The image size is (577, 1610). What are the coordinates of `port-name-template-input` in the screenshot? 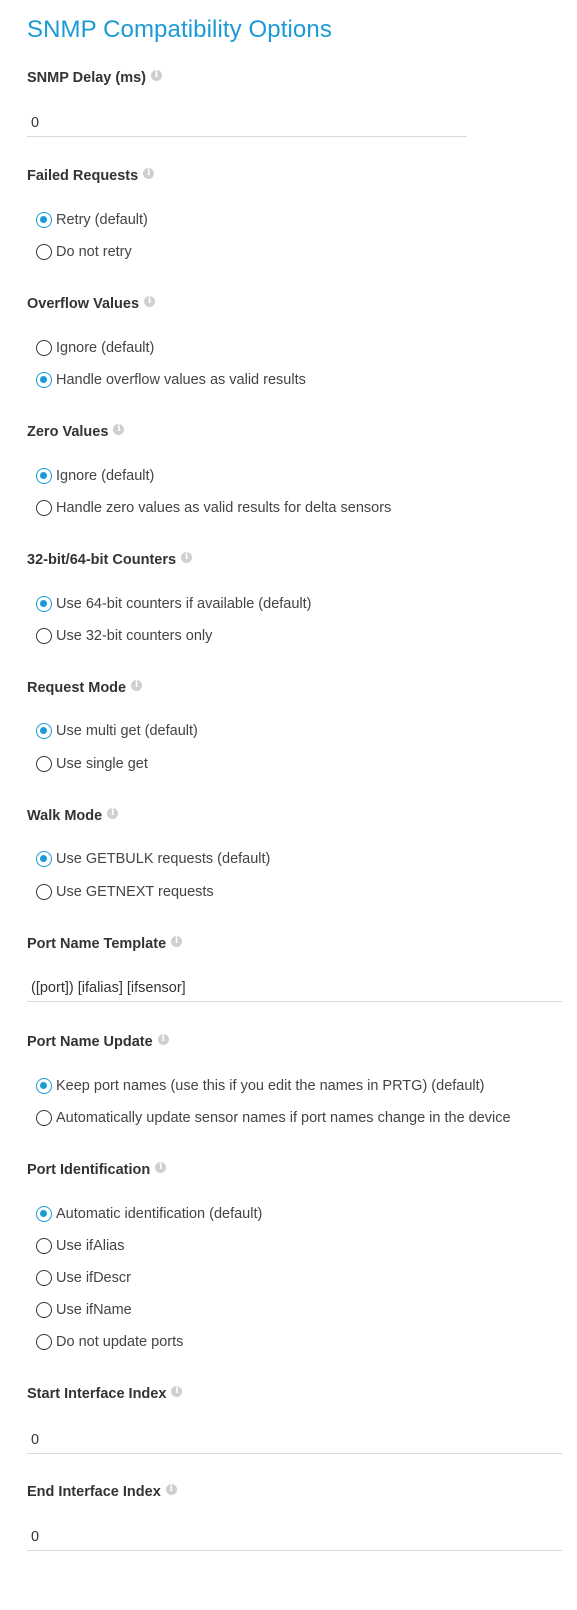 It's located at (296, 988).